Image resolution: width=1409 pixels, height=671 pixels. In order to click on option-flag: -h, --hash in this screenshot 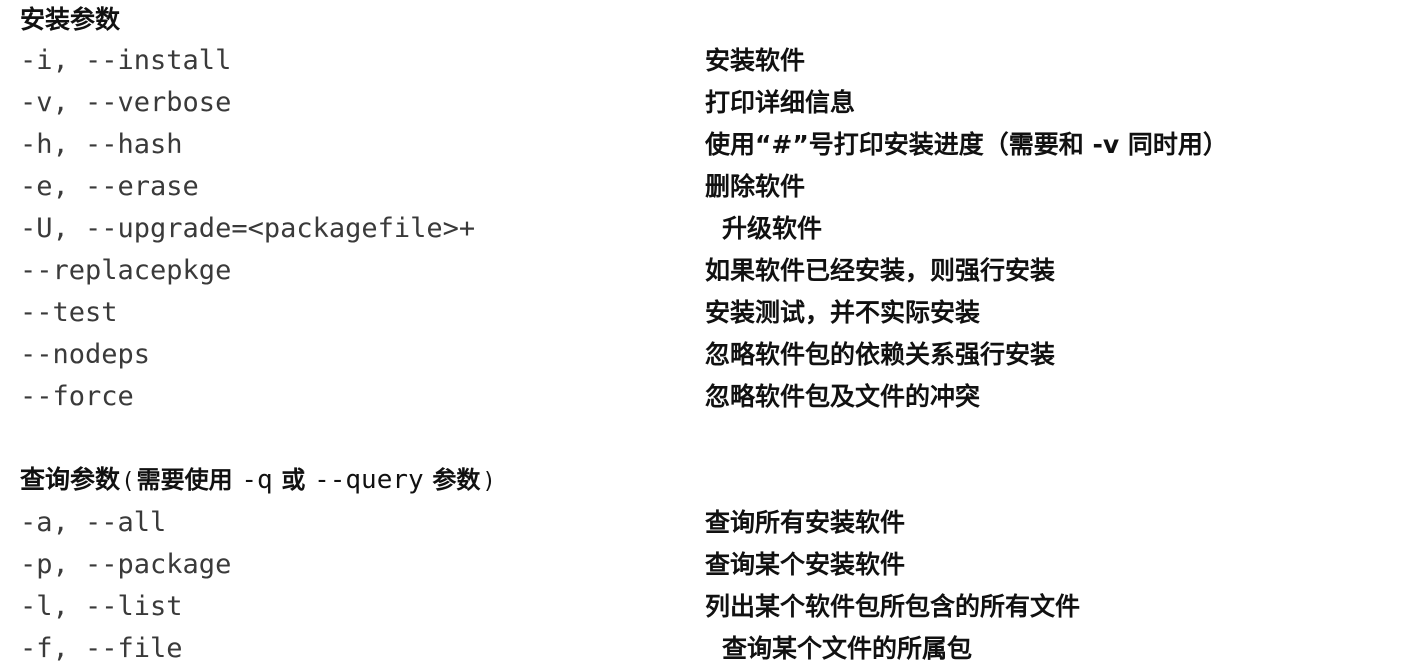, I will do `click(101, 144)`.